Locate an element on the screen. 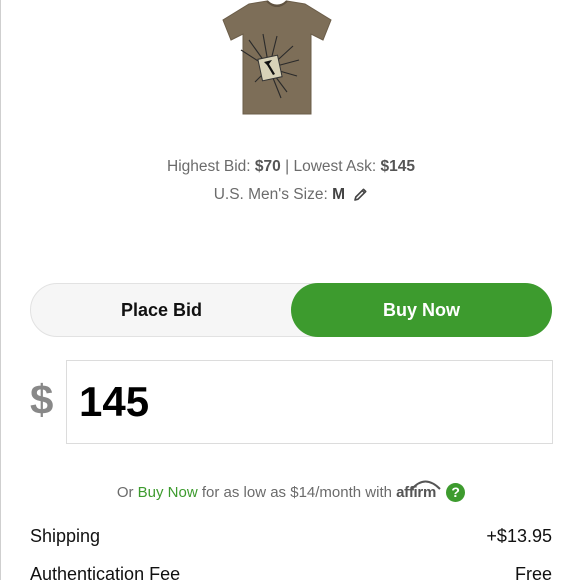  size-summary: U.S. Men's Size: M is located at coordinates (290, 196).